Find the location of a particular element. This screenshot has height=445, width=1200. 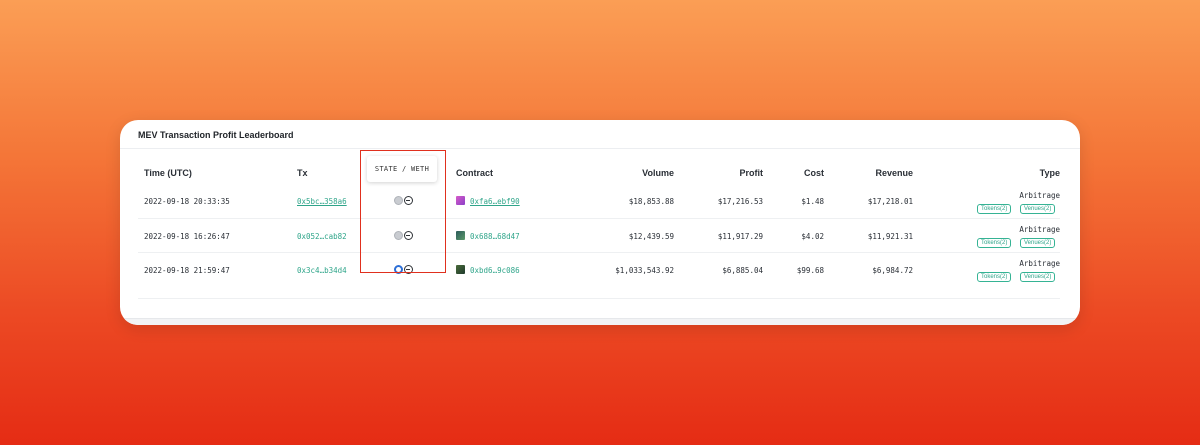

header-revenue: Revenue is located at coordinates (876, 173).